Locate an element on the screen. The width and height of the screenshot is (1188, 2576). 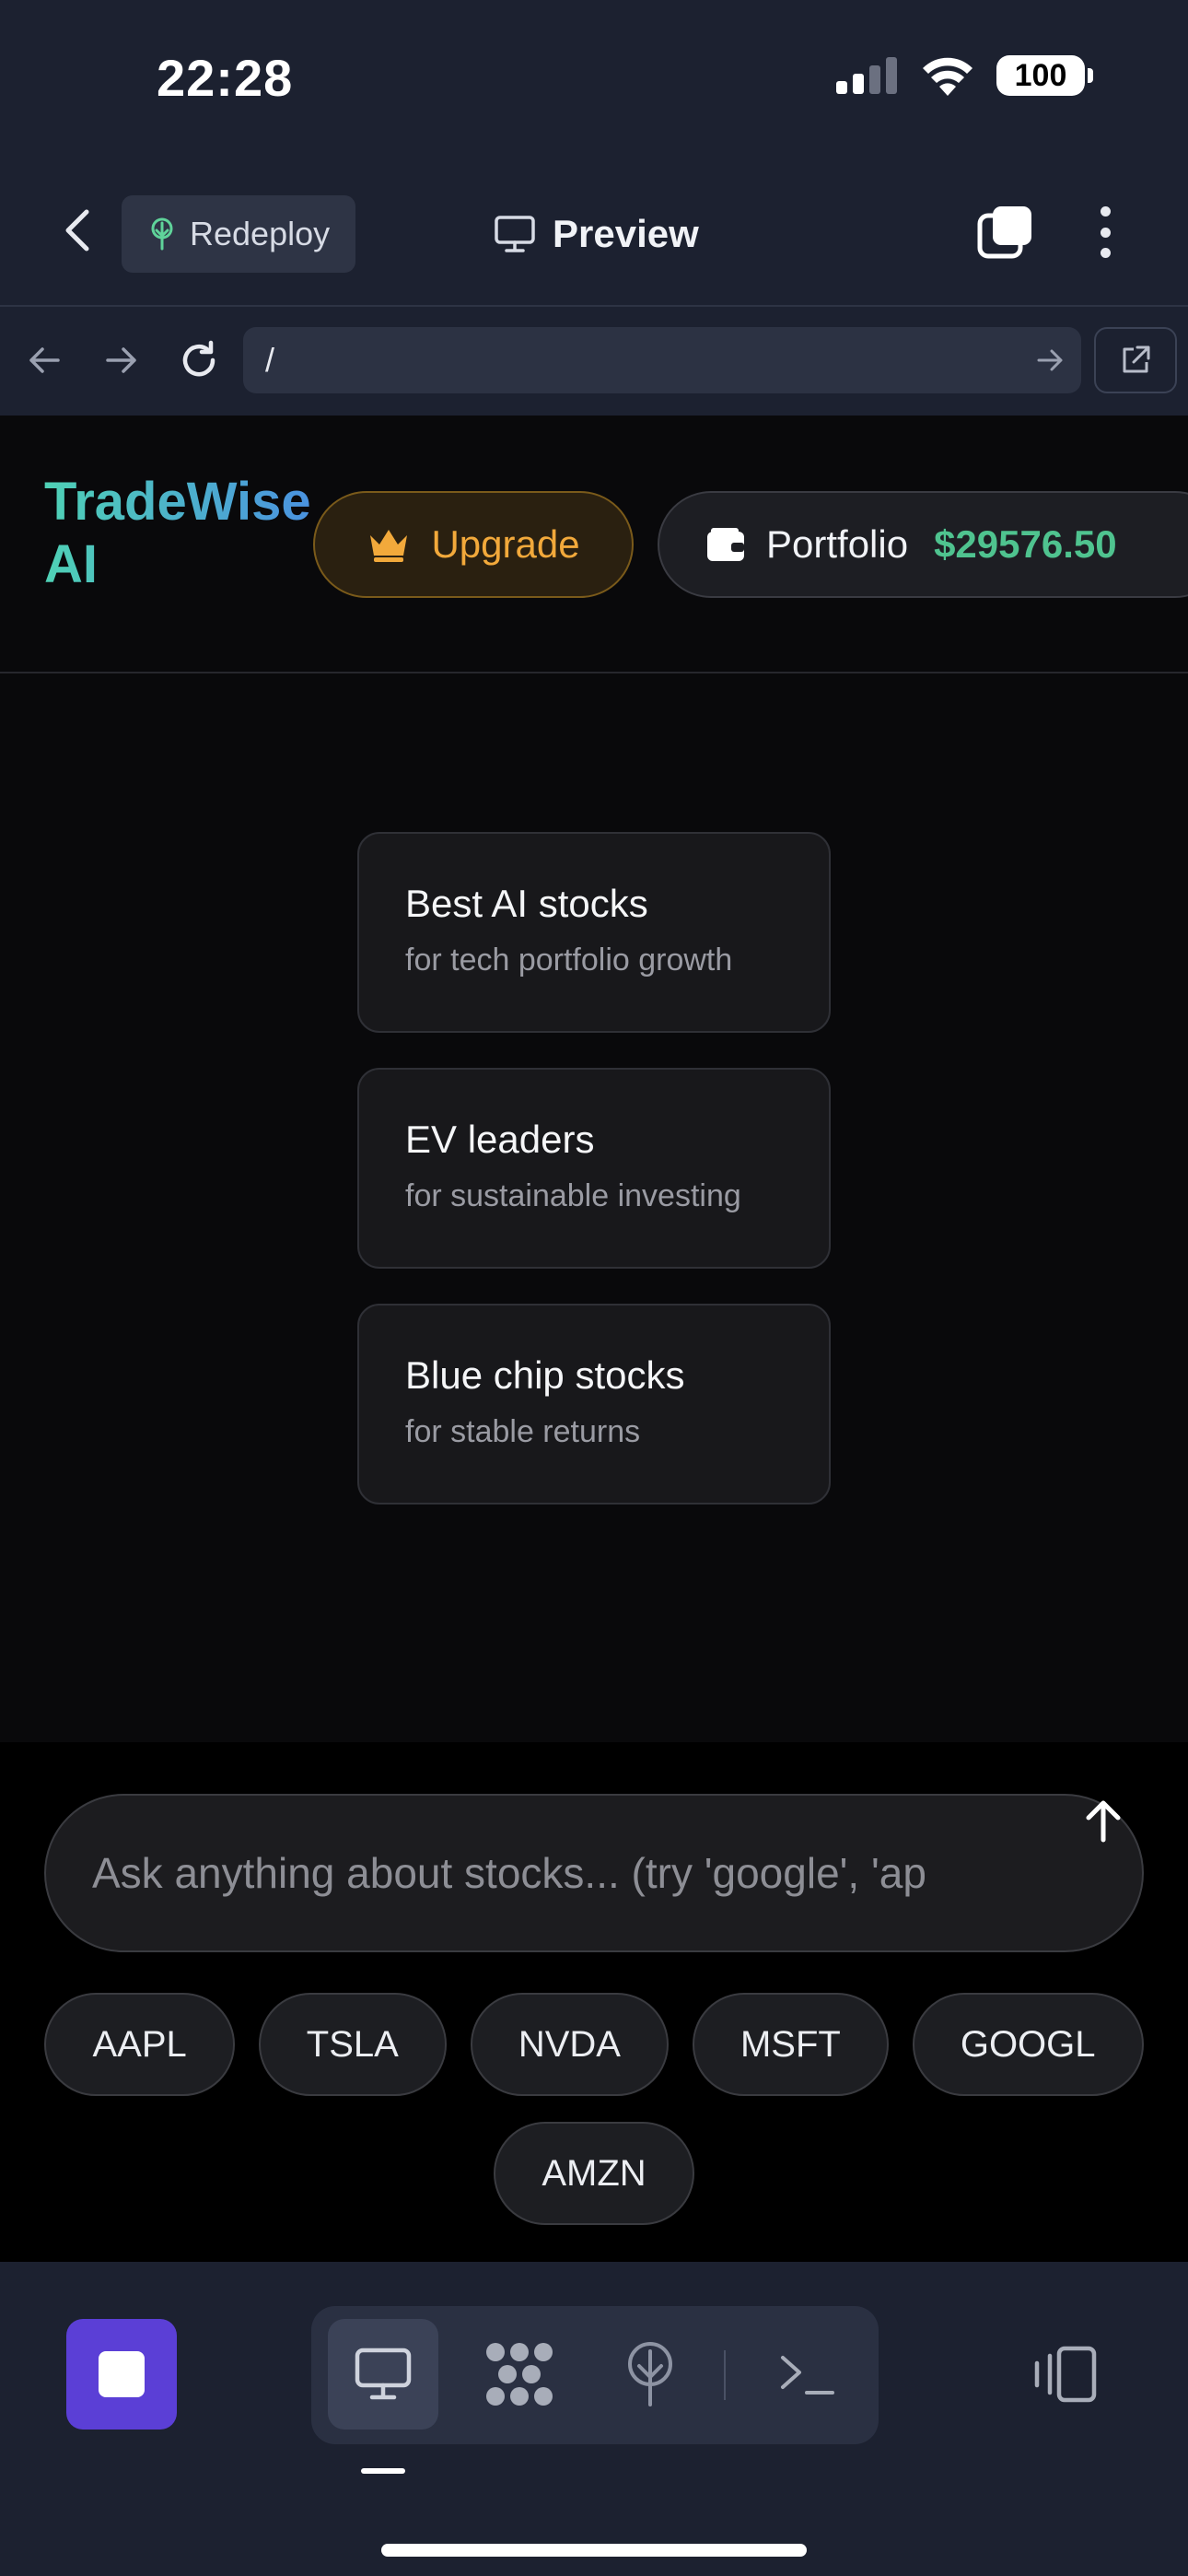
home-indicator is located at coordinates (594, 2550).